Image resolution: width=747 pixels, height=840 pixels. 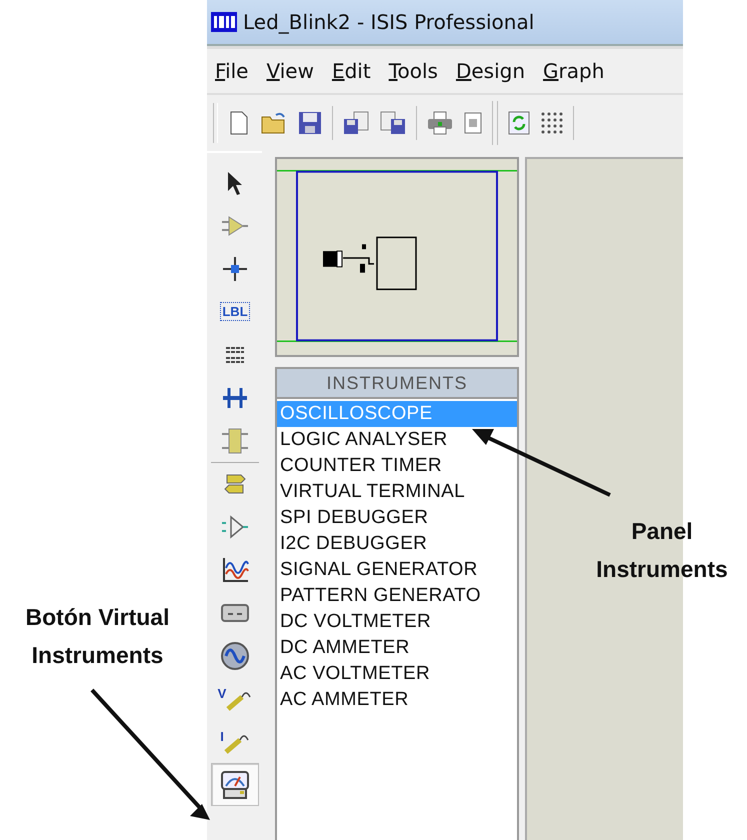 I want to click on instrument-item: VIRTUAL TERMINAL, so click(x=397, y=492).